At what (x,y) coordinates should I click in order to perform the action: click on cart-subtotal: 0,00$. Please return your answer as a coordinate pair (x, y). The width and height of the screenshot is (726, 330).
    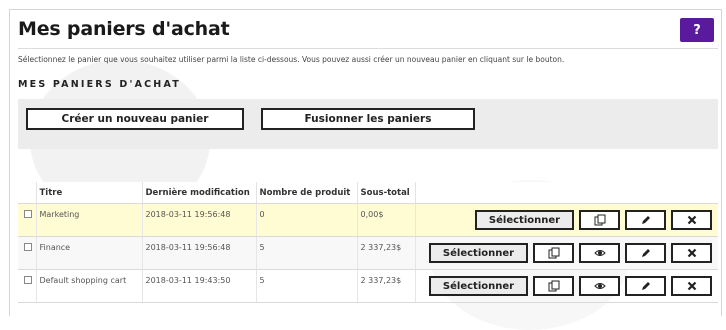
    Looking at the image, I should click on (386, 220).